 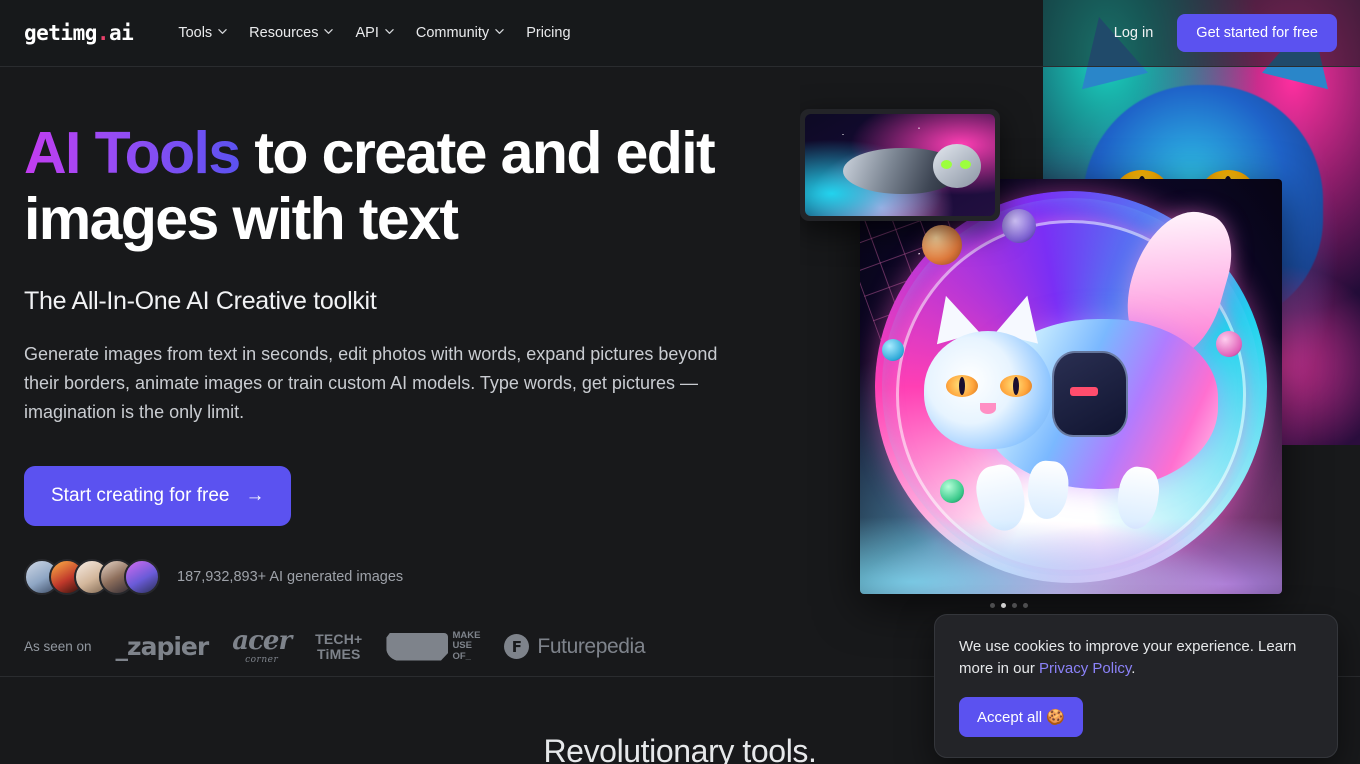 I want to click on nav-item-api: API, so click(x=374, y=33).